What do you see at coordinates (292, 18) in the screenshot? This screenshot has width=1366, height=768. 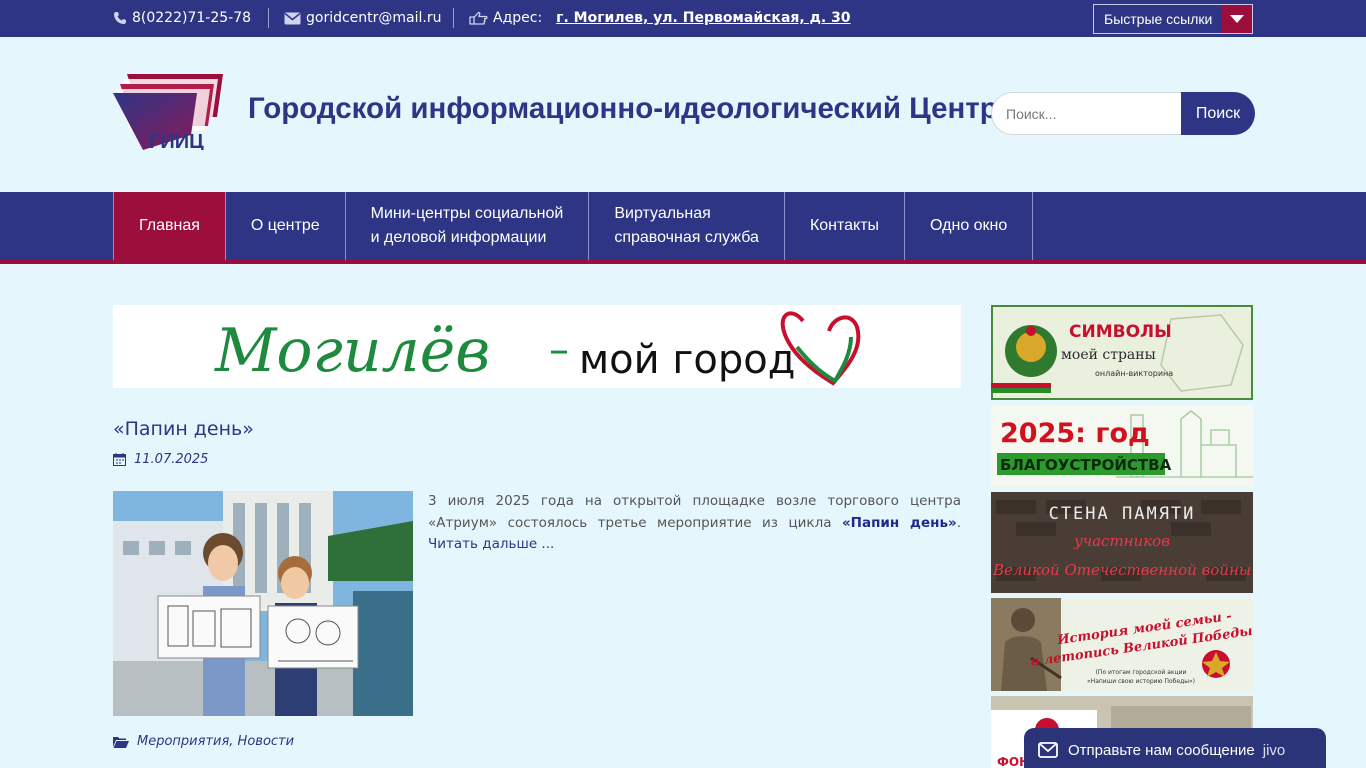 I see `envelope-icon` at bounding box center [292, 18].